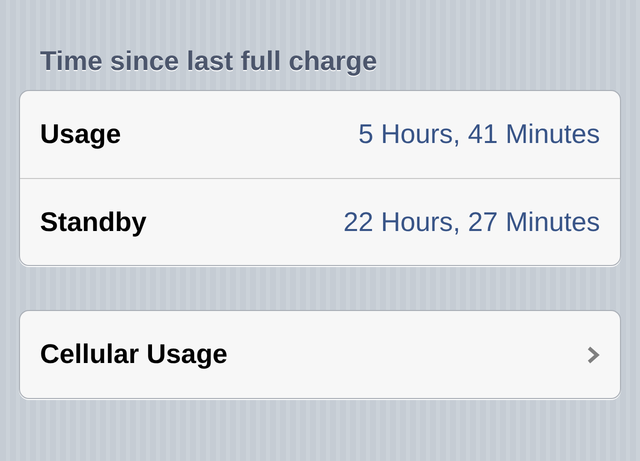 Image resolution: width=640 pixels, height=461 pixels. I want to click on row-value: 5 Hours, 41 Minutes, so click(479, 134).